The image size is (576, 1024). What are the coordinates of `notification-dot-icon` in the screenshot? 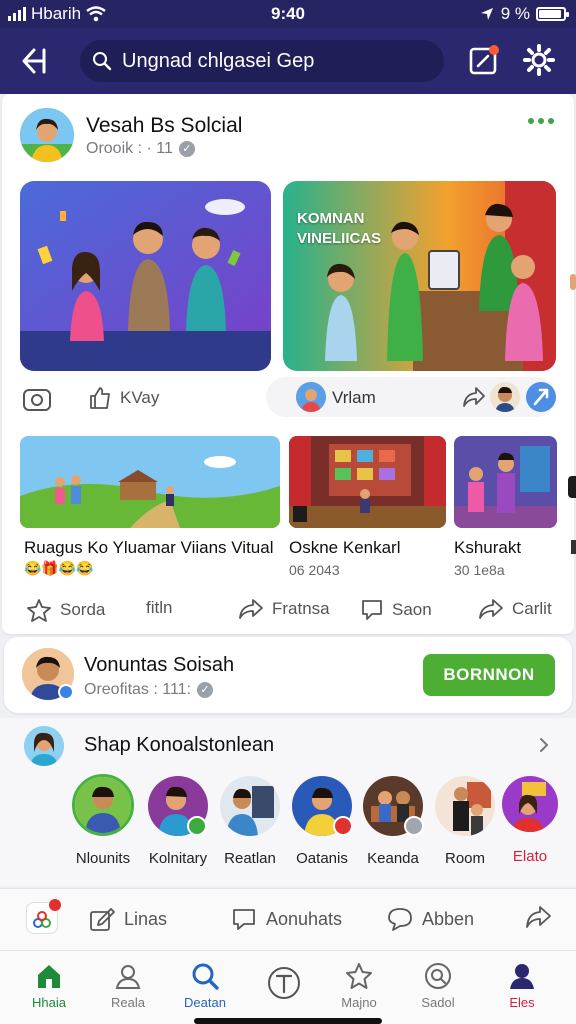 It's located at (55, 905).